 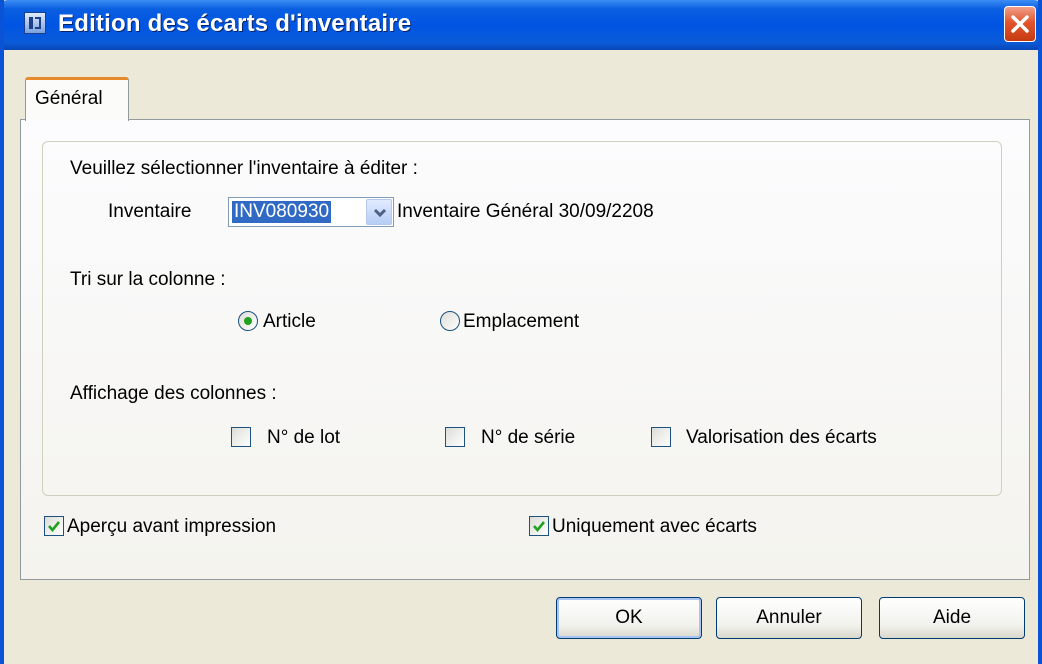 What do you see at coordinates (303, 438) in the screenshot?
I see `checkbox-lot-number-label: N° de lot` at bounding box center [303, 438].